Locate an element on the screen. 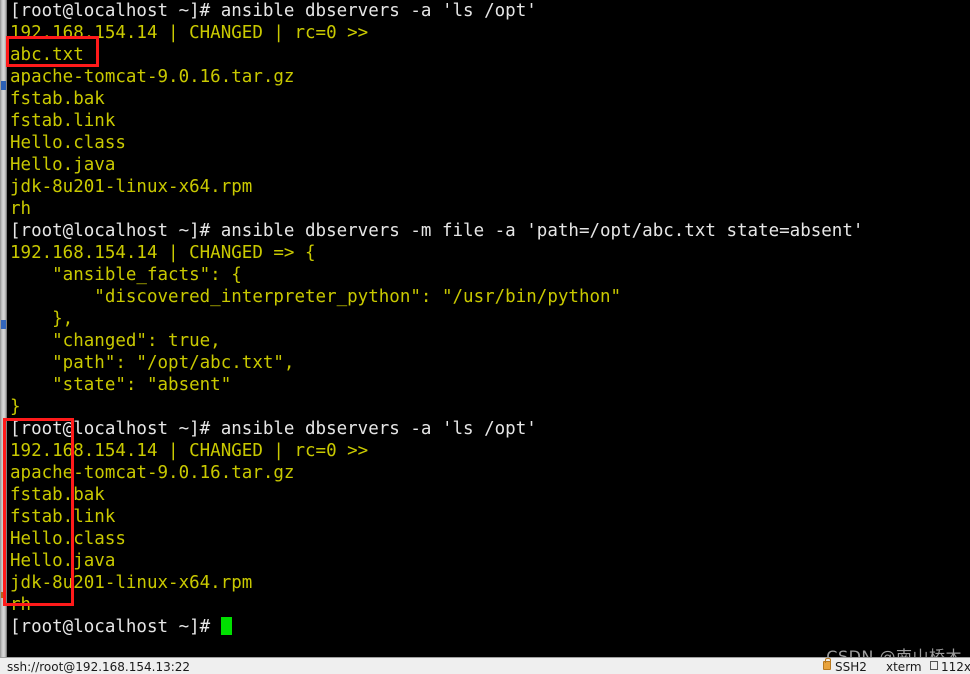 The width and height of the screenshot is (970, 674). text-cursor is located at coordinates (226, 626).